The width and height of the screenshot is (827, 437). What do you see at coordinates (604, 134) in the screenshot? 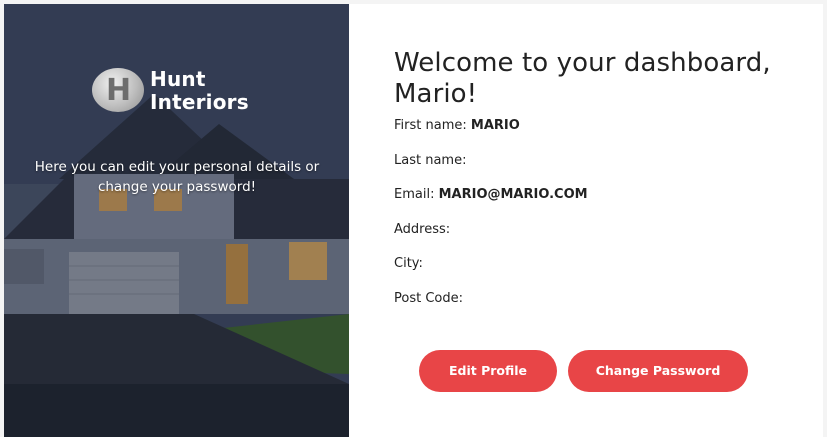
I see `field-first-name: First name: MARIO` at bounding box center [604, 134].